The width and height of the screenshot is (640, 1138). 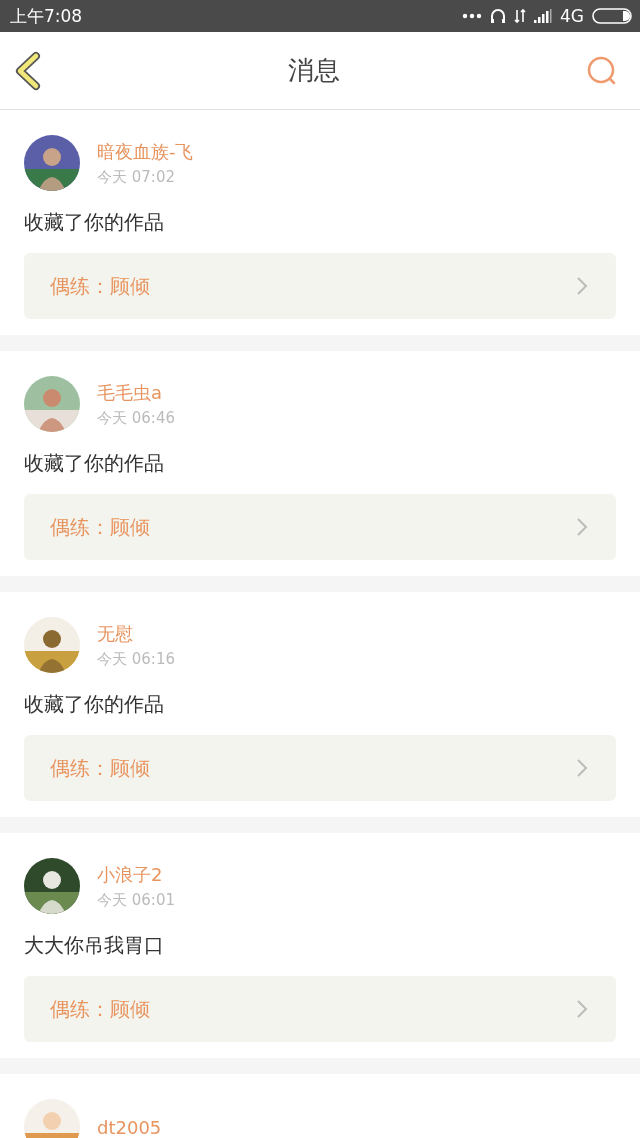 I want to click on message-time: 今天 07:02, so click(x=136, y=177).